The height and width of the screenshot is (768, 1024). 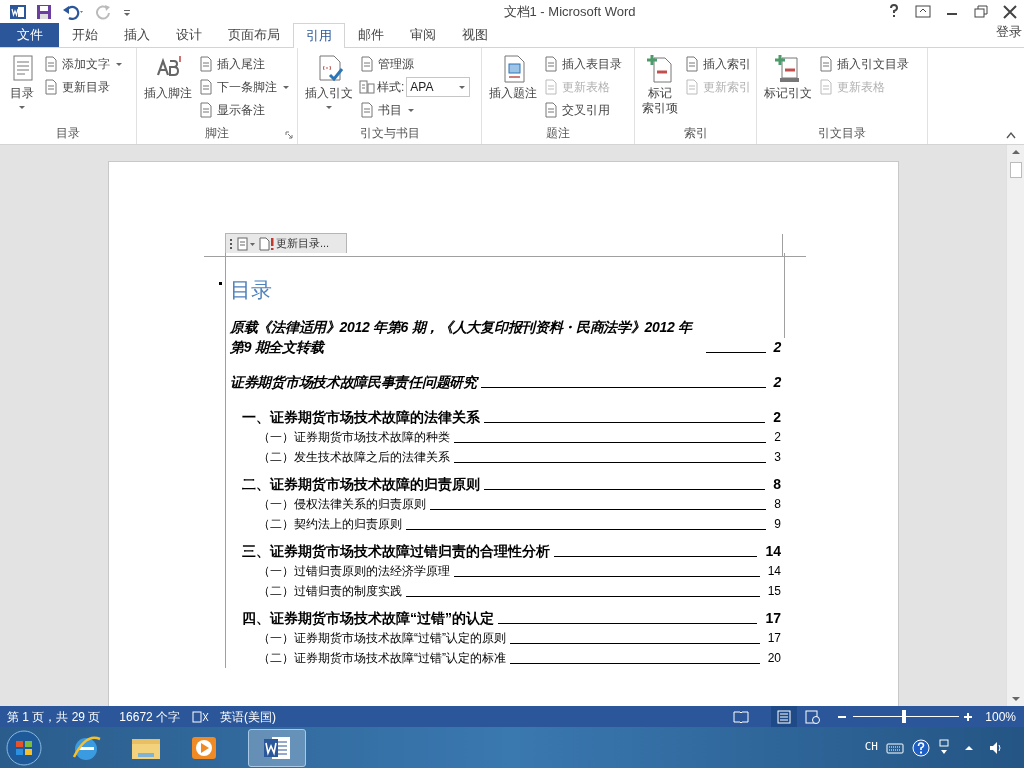 What do you see at coordinates (1009, 12) in the screenshot?
I see `close-icon` at bounding box center [1009, 12].